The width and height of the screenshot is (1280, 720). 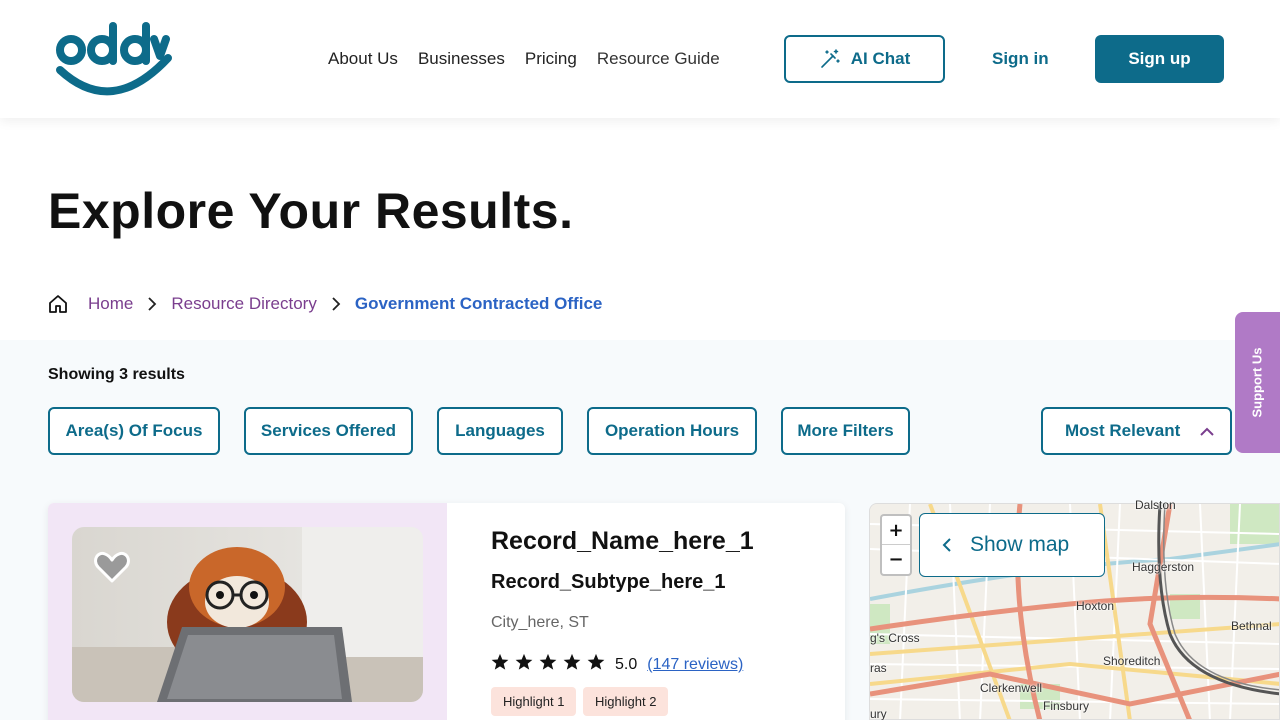 What do you see at coordinates (1095, 606) in the screenshot?
I see `map-label: Hoxton` at bounding box center [1095, 606].